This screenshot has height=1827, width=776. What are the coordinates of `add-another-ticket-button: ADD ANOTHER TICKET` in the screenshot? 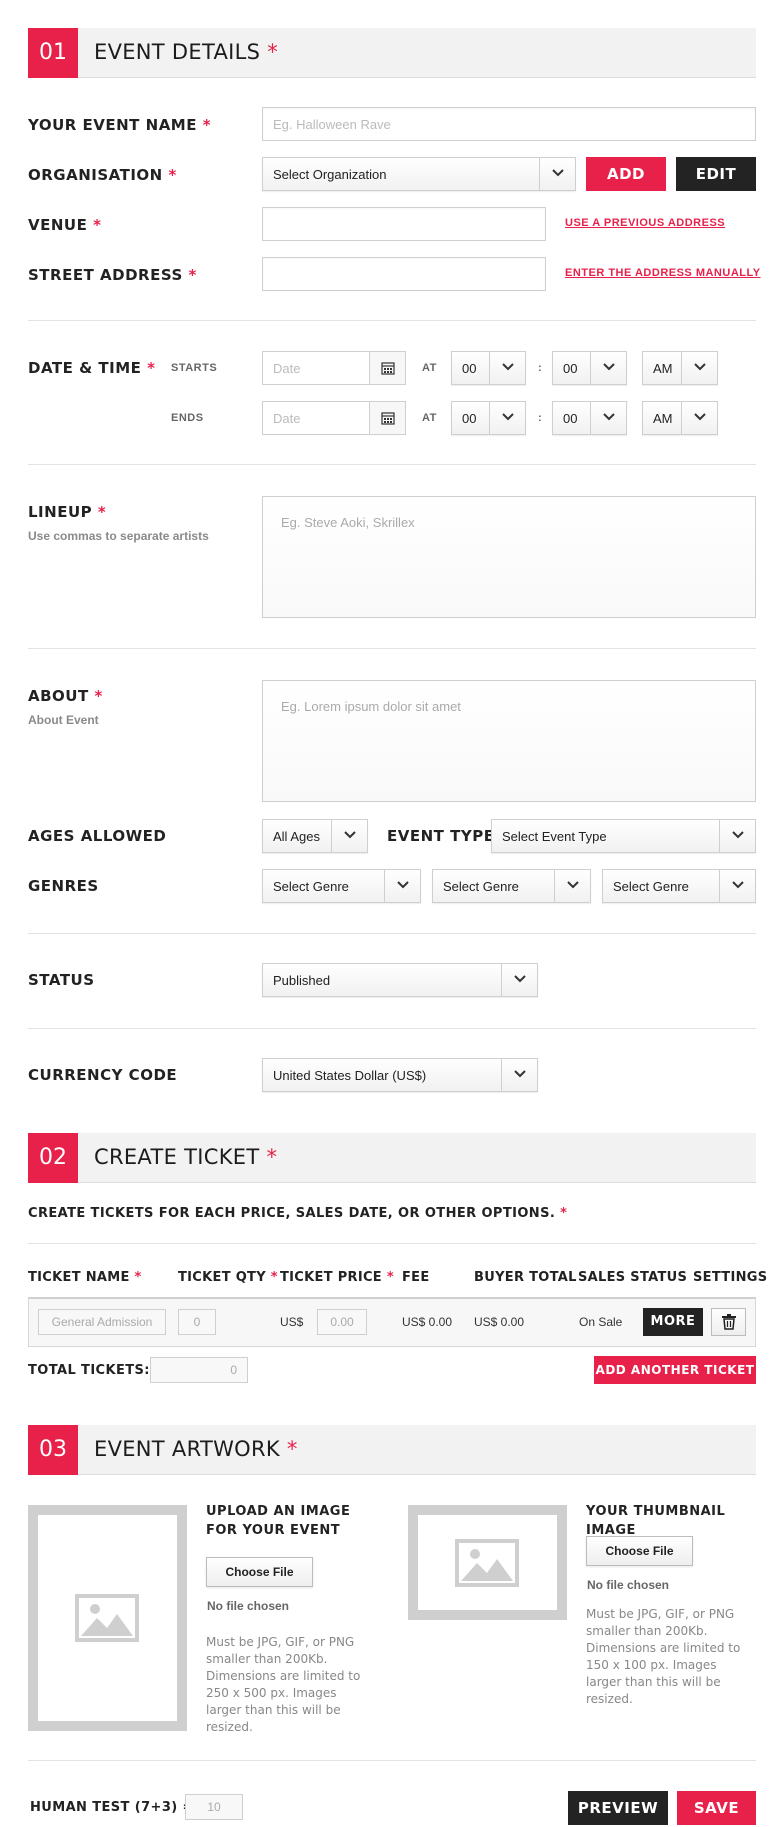 It's located at (675, 1370).